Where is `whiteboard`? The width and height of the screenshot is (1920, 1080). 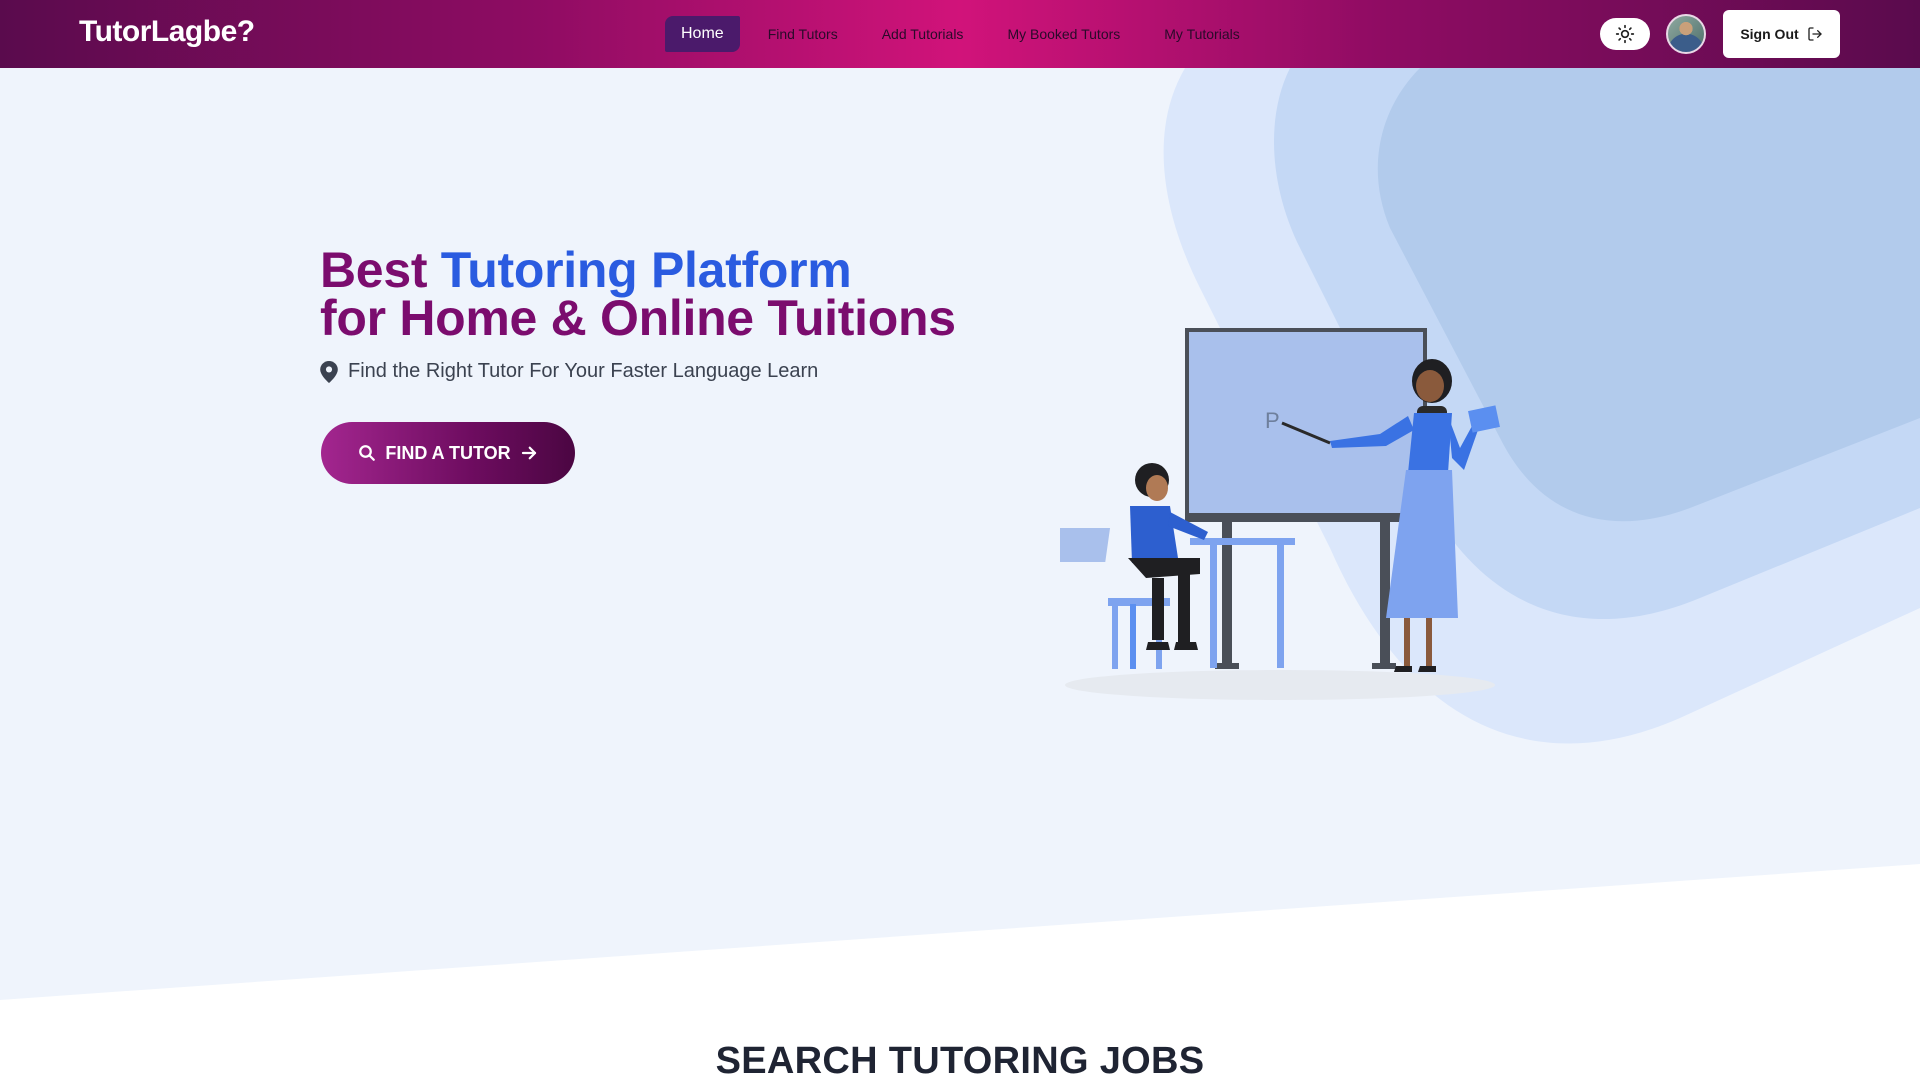 whiteboard is located at coordinates (1306, 425).